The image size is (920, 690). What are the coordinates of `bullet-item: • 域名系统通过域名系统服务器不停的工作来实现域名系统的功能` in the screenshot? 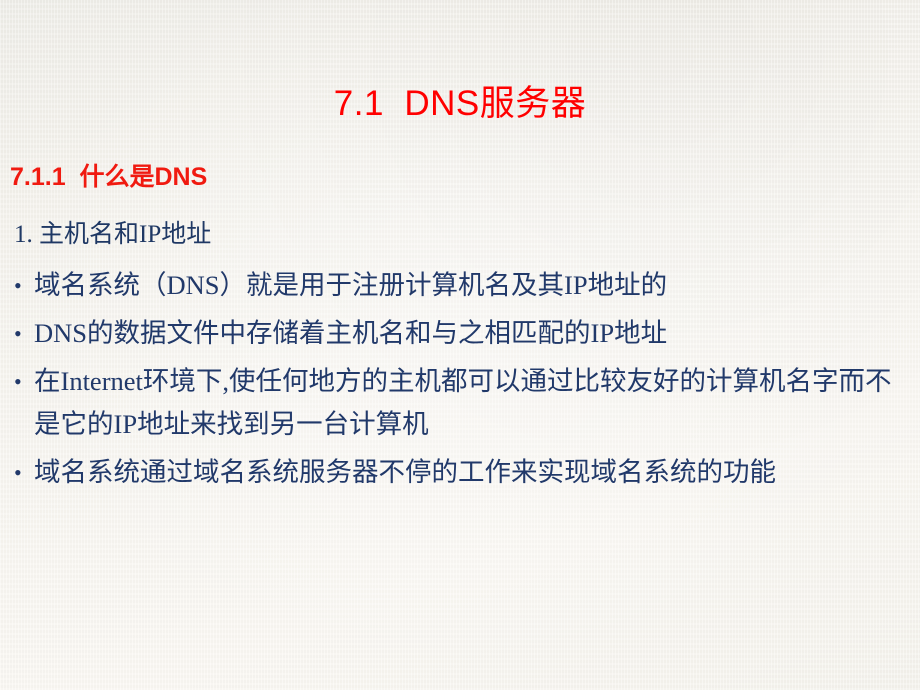 It's located at (460, 472).